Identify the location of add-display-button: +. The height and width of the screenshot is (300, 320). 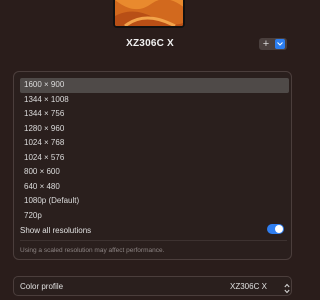
(273, 44).